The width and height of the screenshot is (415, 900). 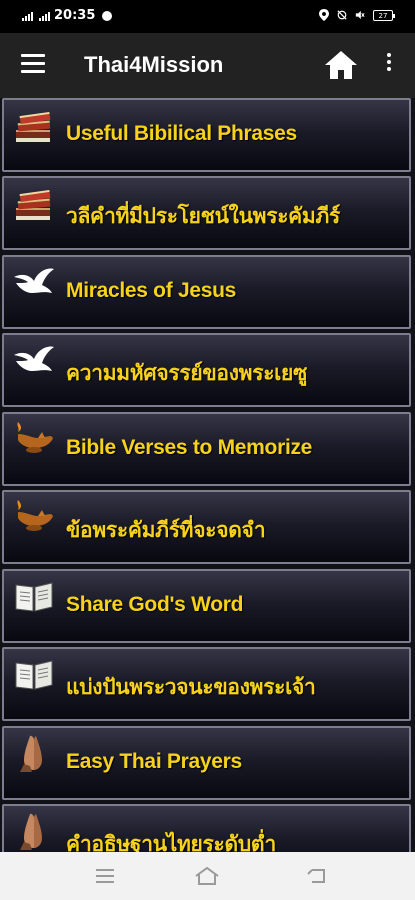 What do you see at coordinates (389, 65) in the screenshot?
I see `more-options-icon` at bounding box center [389, 65].